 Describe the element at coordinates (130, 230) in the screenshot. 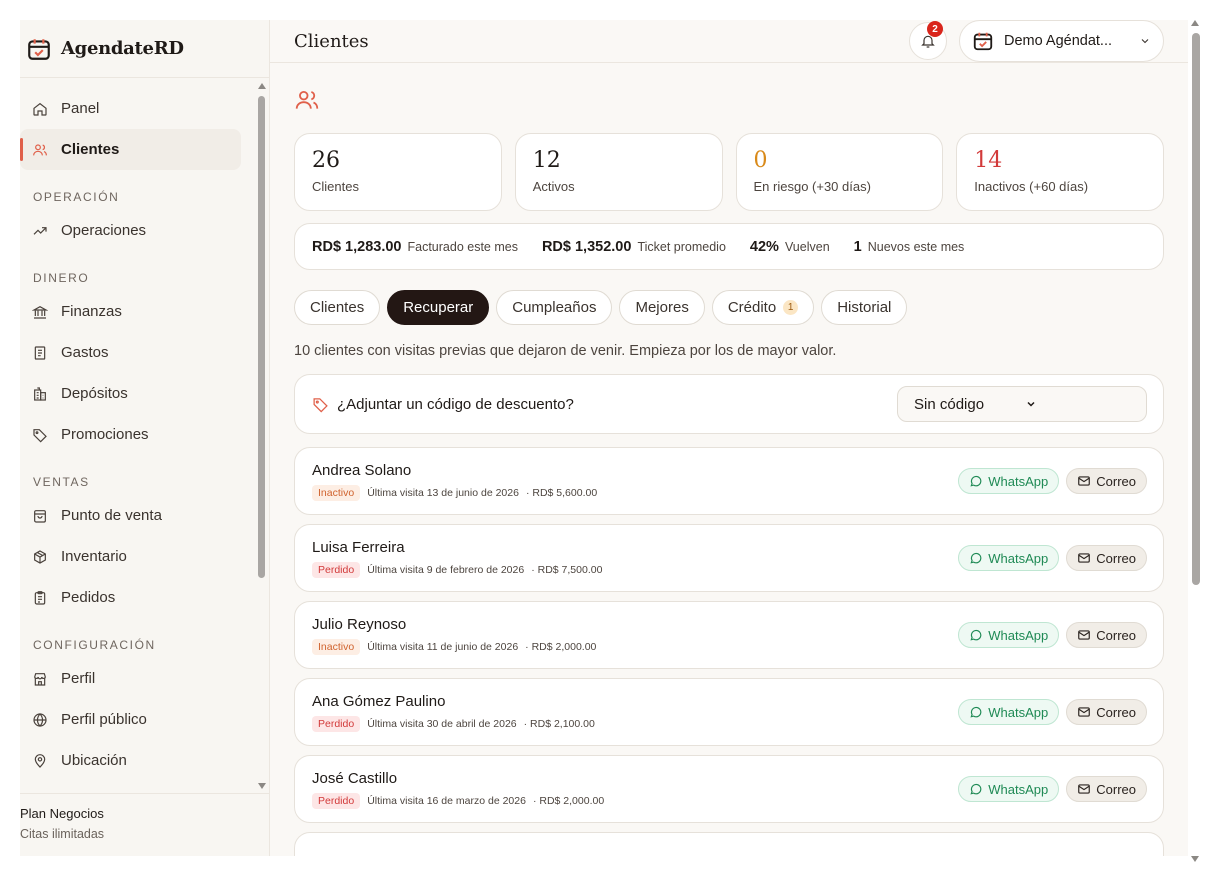

I see `sidebar-item-operaciones: Operaciones` at that location.